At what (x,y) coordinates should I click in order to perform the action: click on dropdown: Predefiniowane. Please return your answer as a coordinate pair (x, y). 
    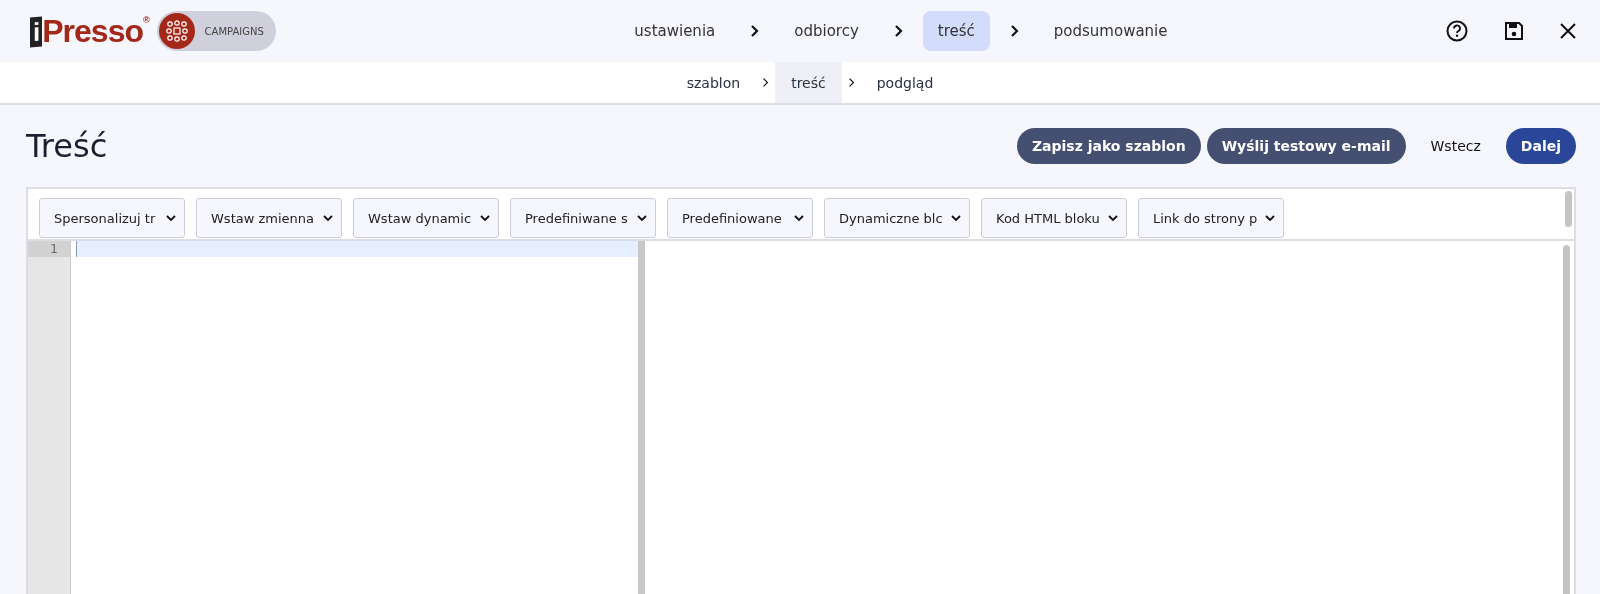
    Looking at the image, I should click on (740, 218).